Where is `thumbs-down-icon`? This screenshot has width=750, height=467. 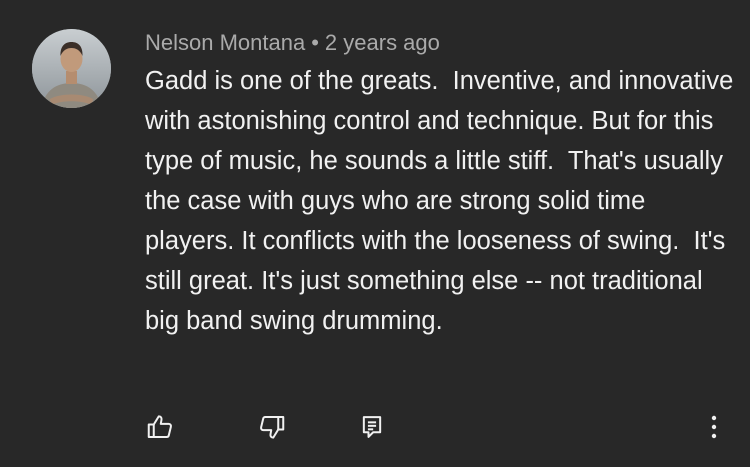 thumbs-down-icon is located at coordinates (272, 427).